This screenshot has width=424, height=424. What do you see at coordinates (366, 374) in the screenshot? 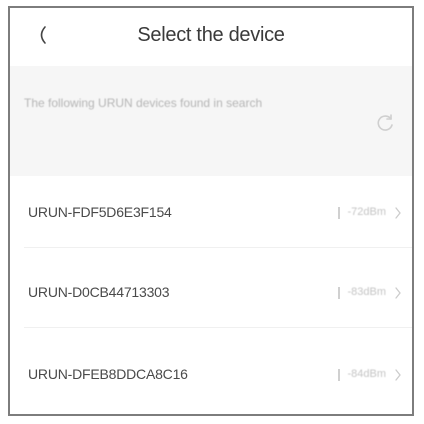
I see `device-signal-strength: -84dBm` at bounding box center [366, 374].